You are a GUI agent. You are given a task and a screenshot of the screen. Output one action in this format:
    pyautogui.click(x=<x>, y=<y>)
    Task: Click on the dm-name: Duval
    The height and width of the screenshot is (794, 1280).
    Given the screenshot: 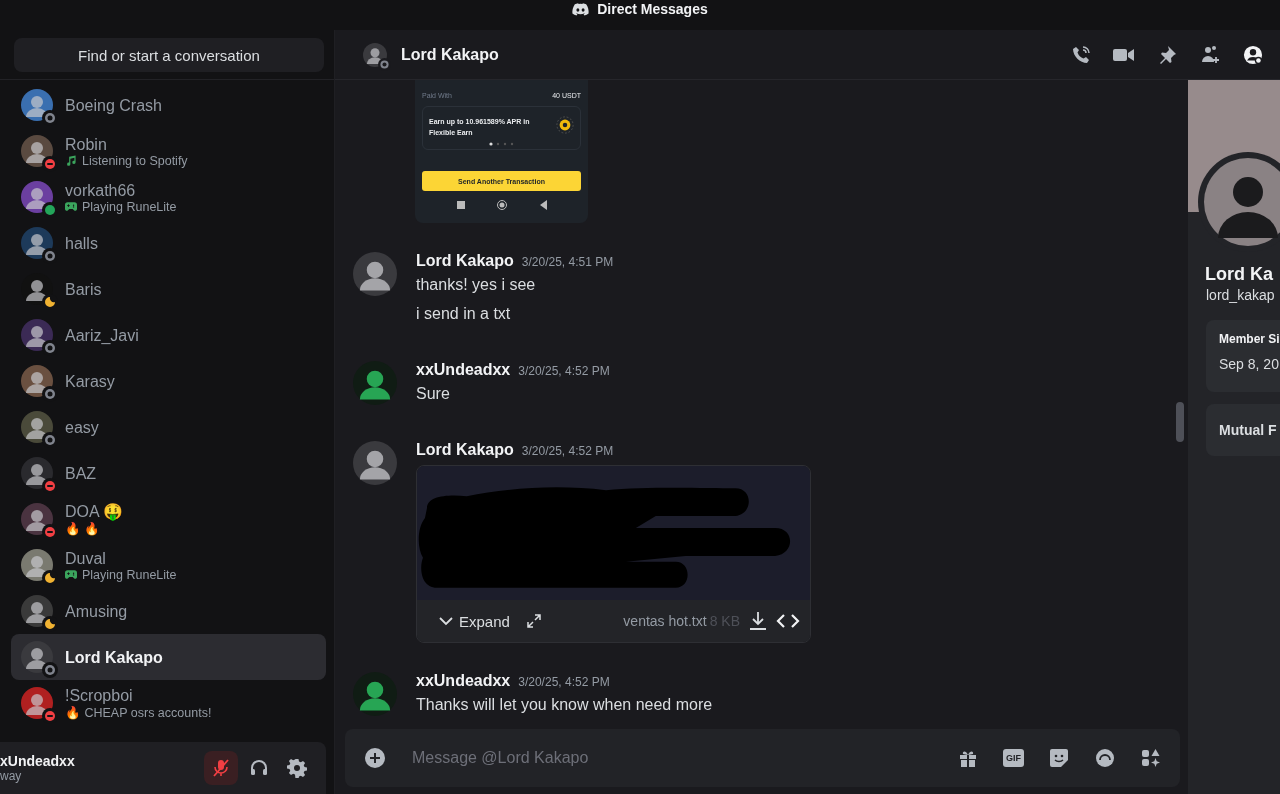 What is the action you would take?
    pyautogui.click(x=86, y=558)
    